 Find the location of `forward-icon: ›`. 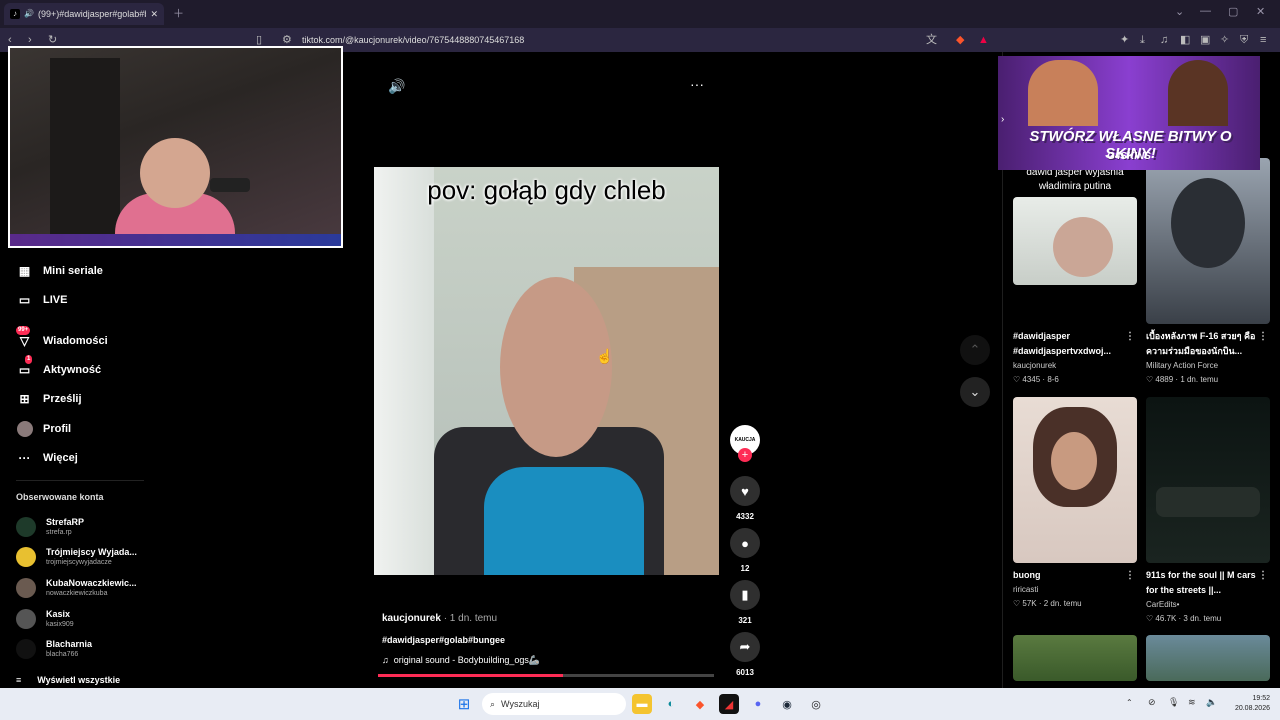

forward-icon: › is located at coordinates (30, 40).